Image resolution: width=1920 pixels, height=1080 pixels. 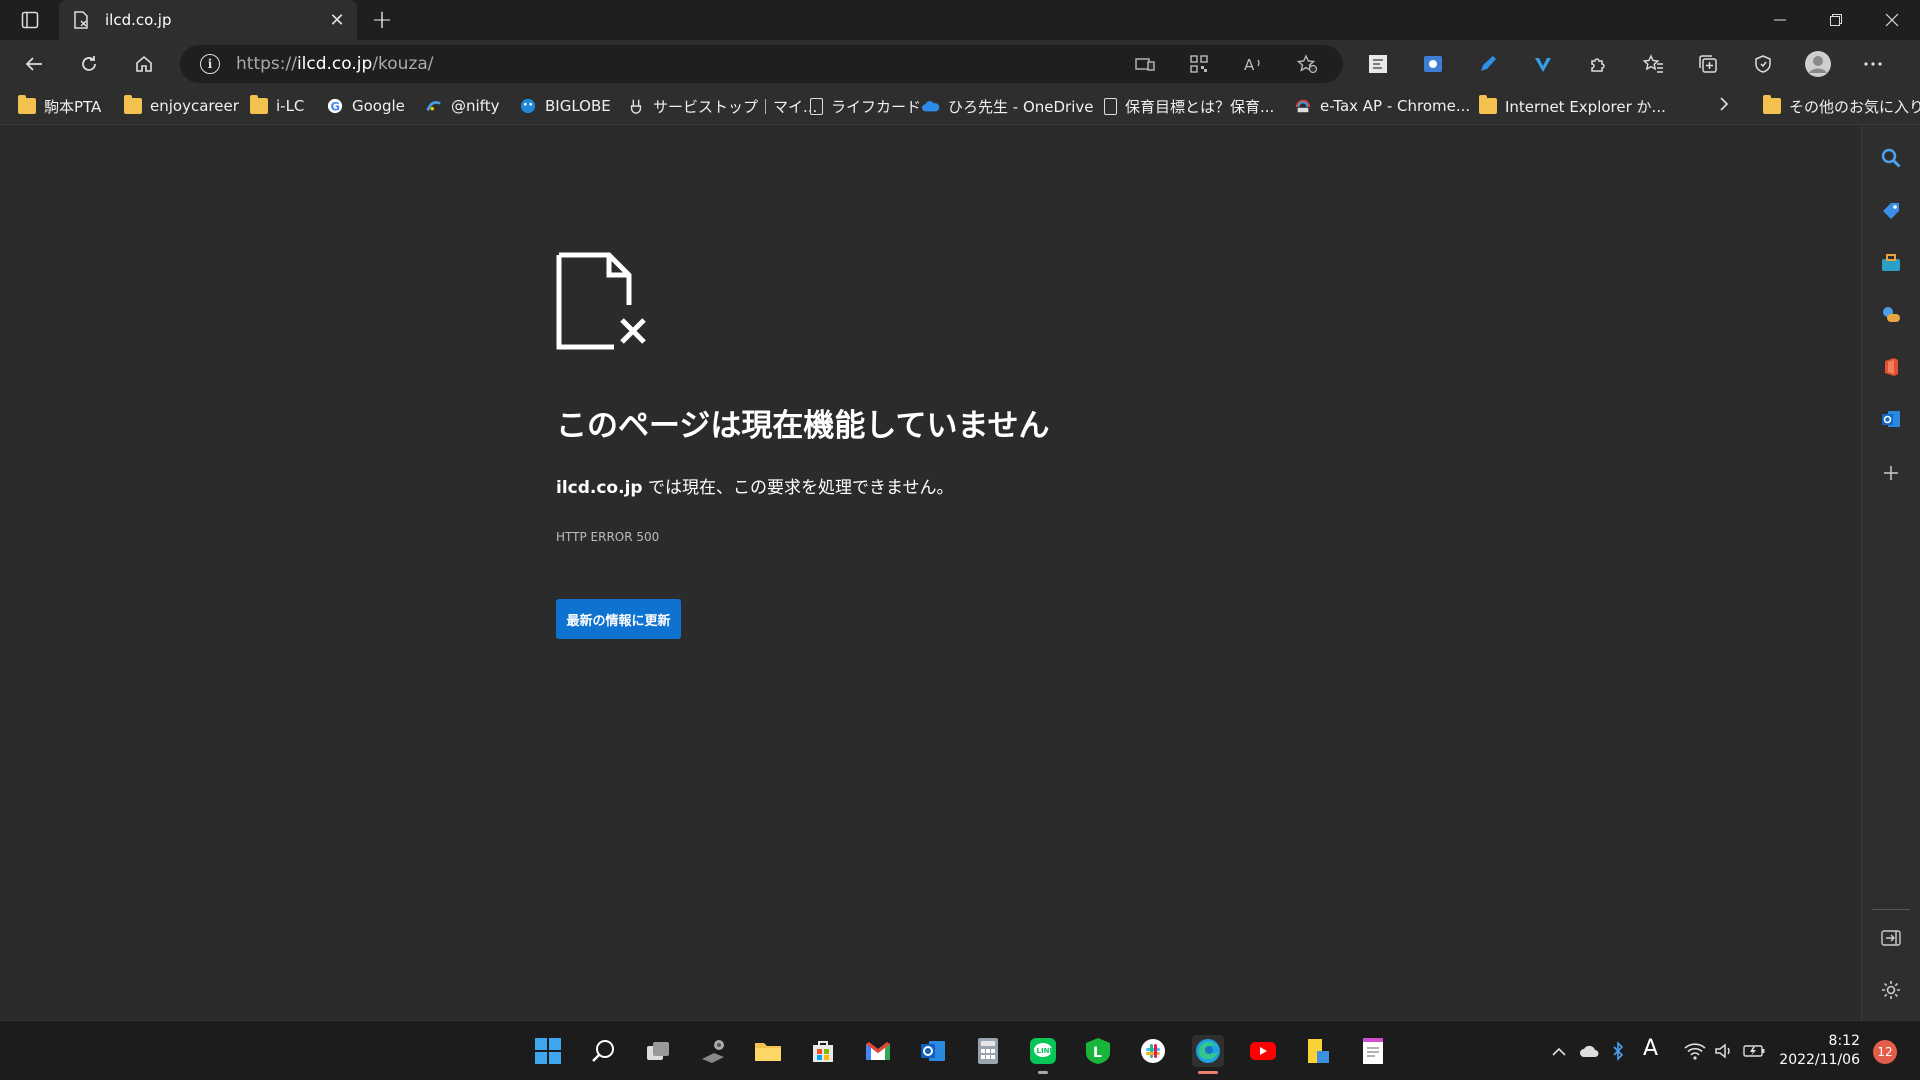 What do you see at coordinates (462, 106) in the screenshot?
I see `bookmark-item: @nifty` at bounding box center [462, 106].